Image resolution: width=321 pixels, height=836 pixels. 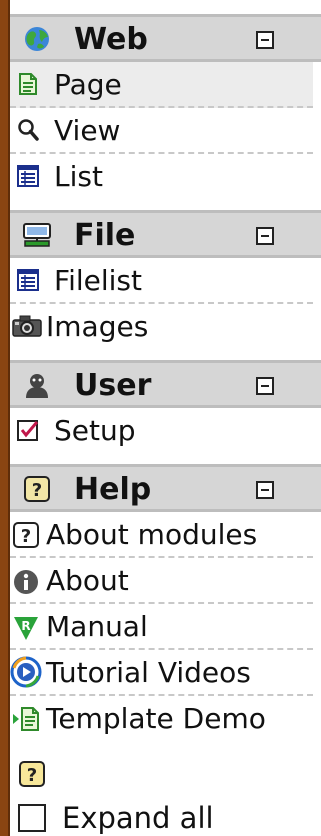 I want to click on menu-item-manual: R Manual, so click(x=161, y=627).